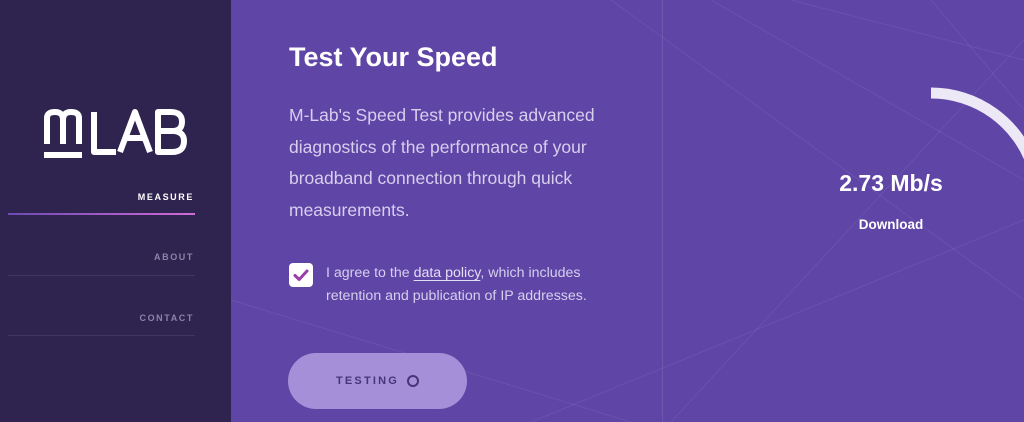 Image resolution: width=1024 pixels, height=422 pixels. What do you see at coordinates (174, 257) in the screenshot?
I see `nav-item-label: ABOUT` at bounding box center [174, 257].